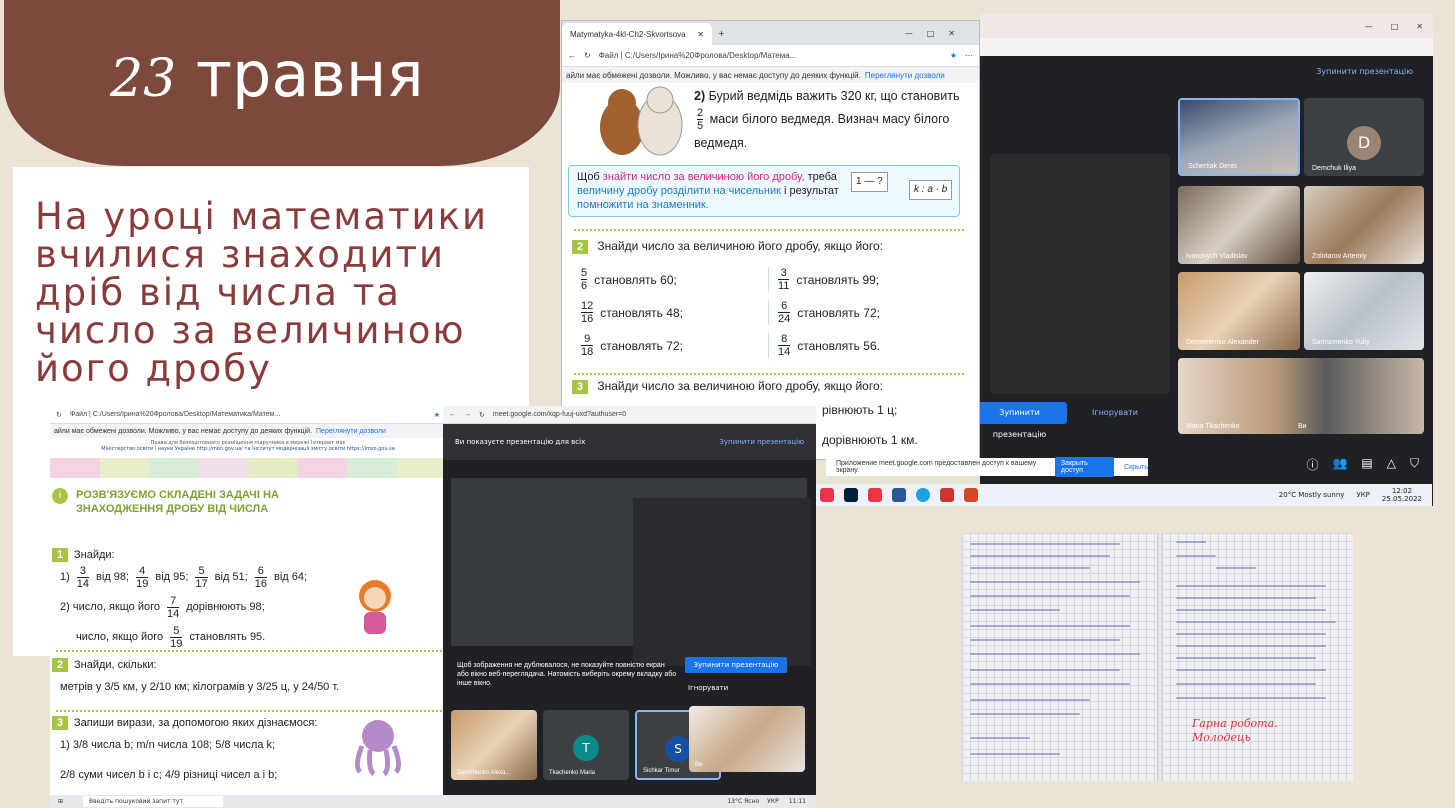  I want to click on participant-tile: Schertiak Denis, so click(1239, 137).